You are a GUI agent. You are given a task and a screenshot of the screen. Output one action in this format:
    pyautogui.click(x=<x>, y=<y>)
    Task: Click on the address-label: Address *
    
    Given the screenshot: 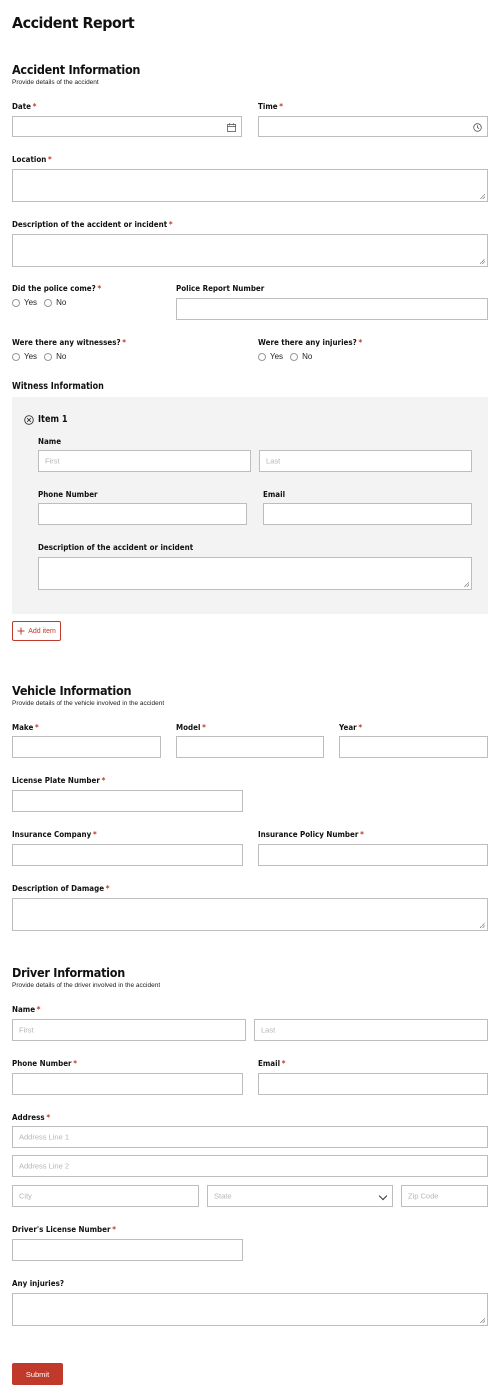 What is the action you would take?
    pyautogui.click(x=31, y=1117)
    